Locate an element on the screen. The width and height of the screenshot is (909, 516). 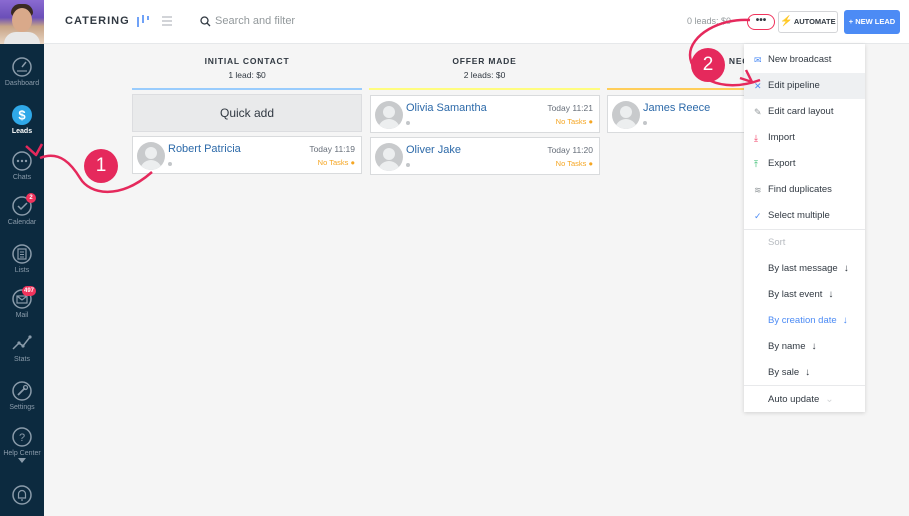
annotation-marker: 1 is located at coordinates (101, 166).